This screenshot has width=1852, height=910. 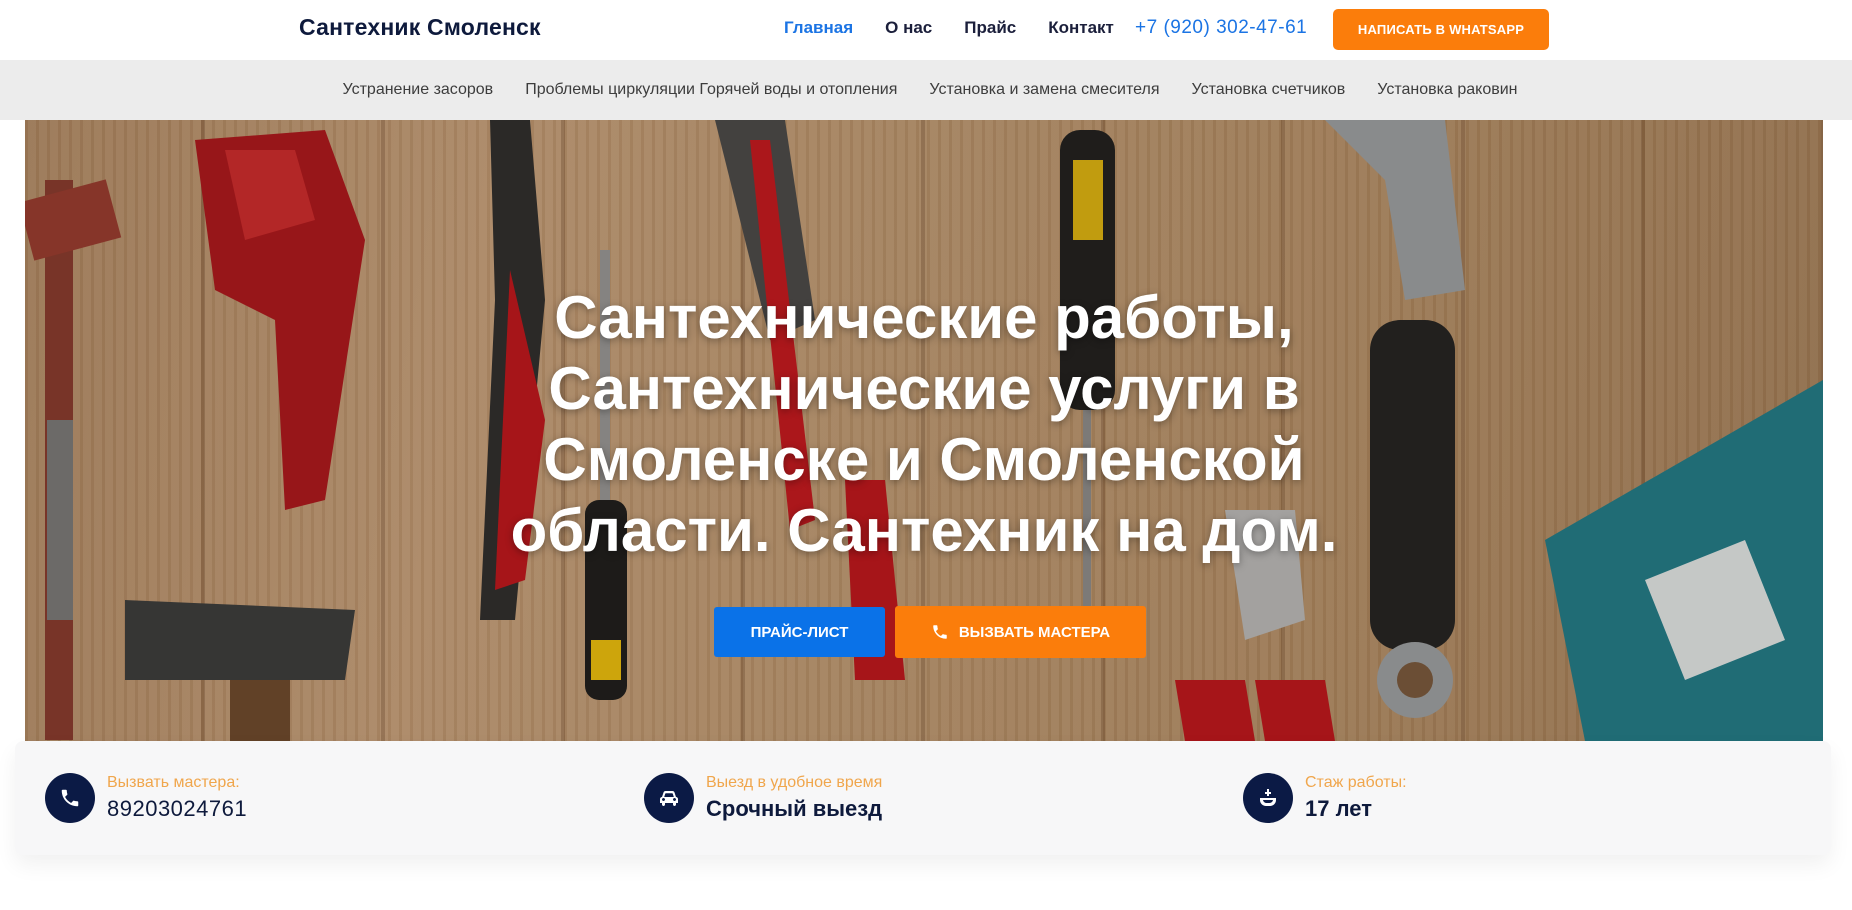 What do you see at coordinates (990, 28) in the screenshot?
I see `nav-price: Прайс` at bounding box center [990, 28].